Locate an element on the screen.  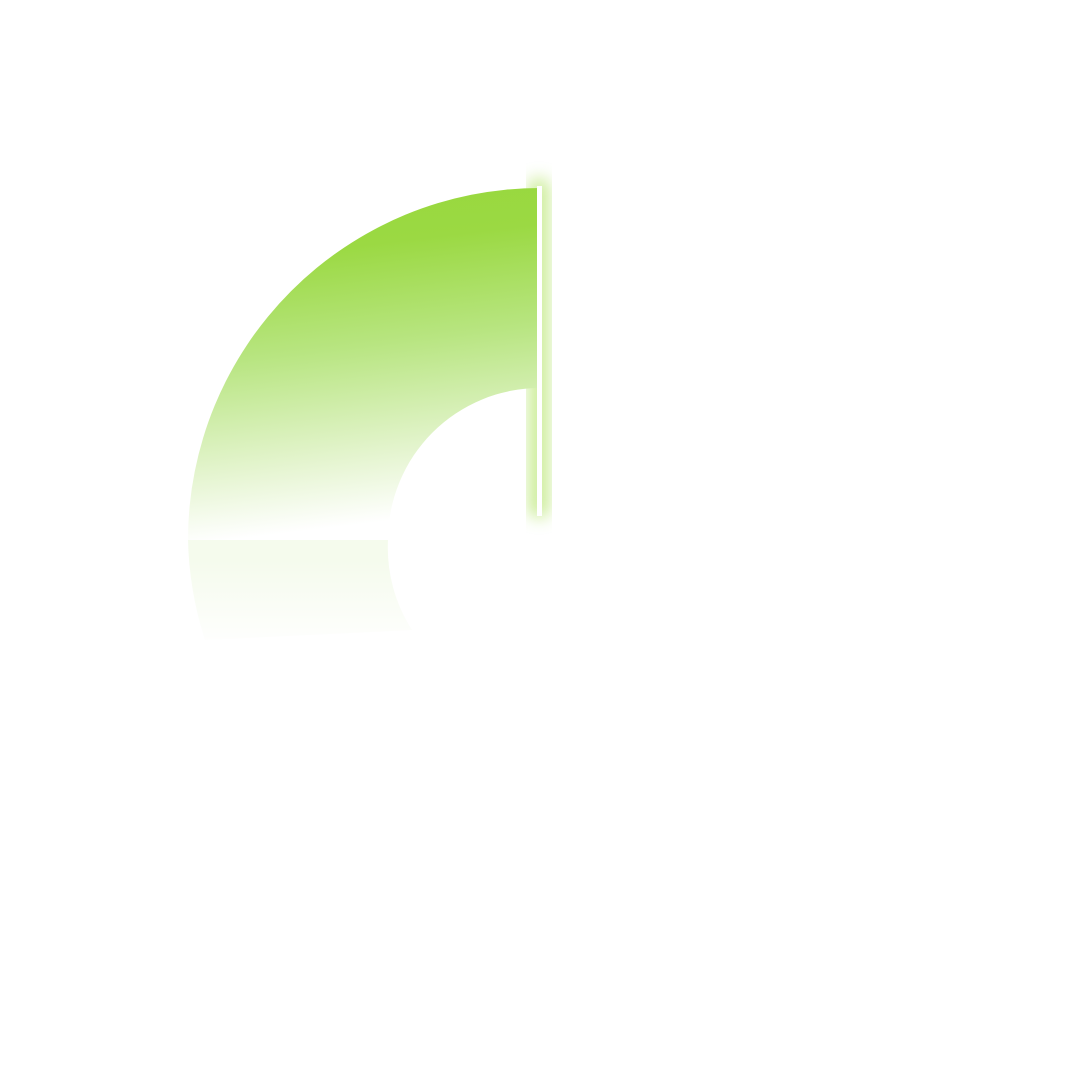
ring-arc is located at coordinates (364, 364).